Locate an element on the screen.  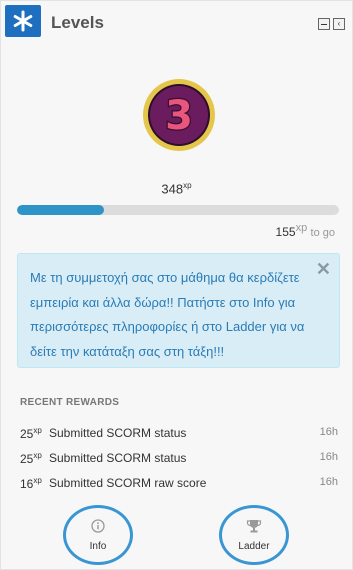
info-icon is located at coordinates (98, 525).